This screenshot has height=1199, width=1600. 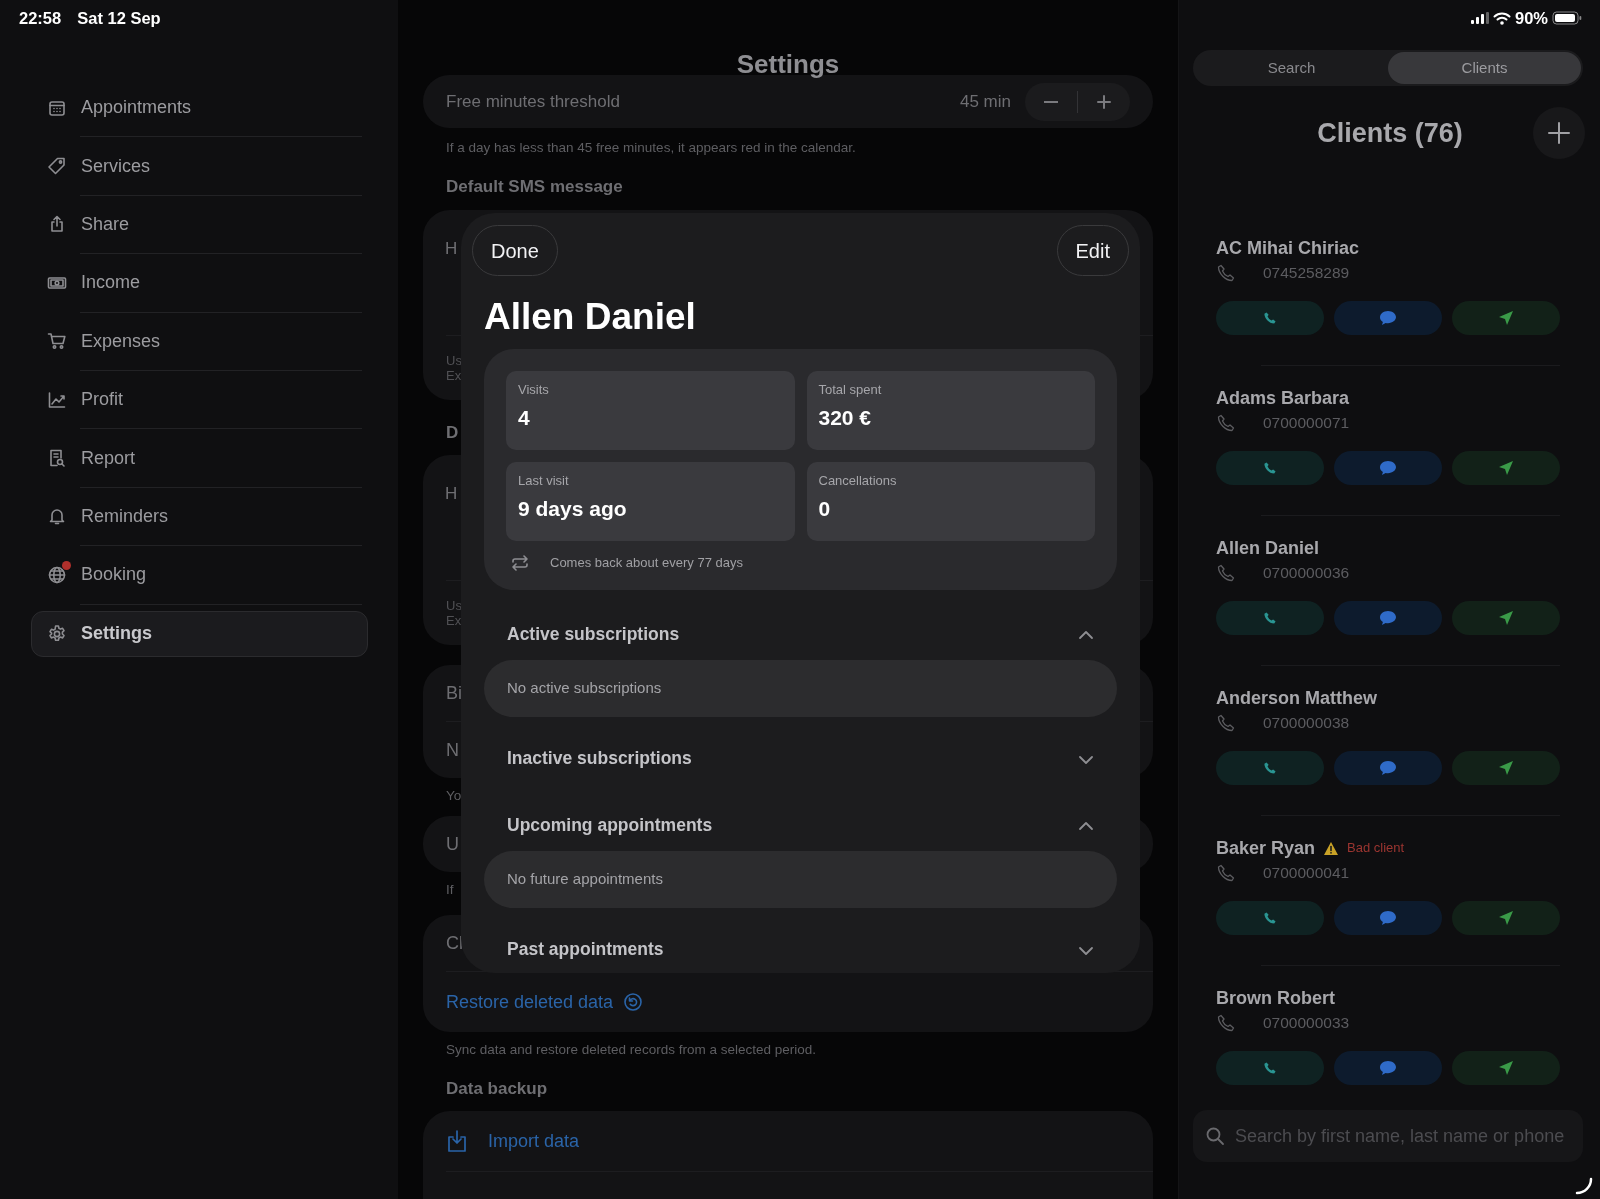 What do you see at coordinates (199, 575) in the screenshot?
I see `sidebar-item: Booking` at bounding box center [199, 575].